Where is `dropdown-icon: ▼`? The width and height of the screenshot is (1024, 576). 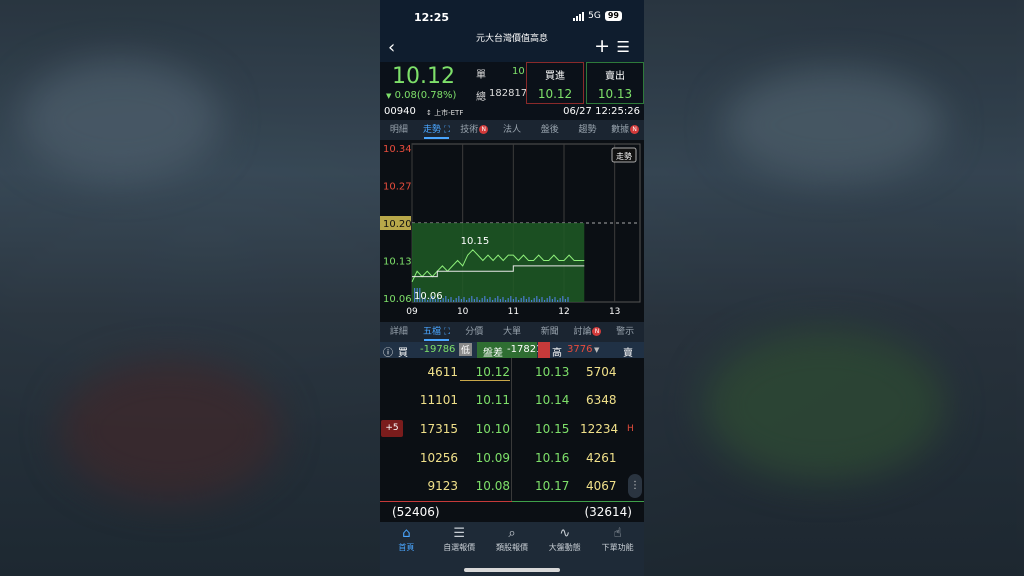 dropdown-icon: ▼ is located at coordinates (596, 350).